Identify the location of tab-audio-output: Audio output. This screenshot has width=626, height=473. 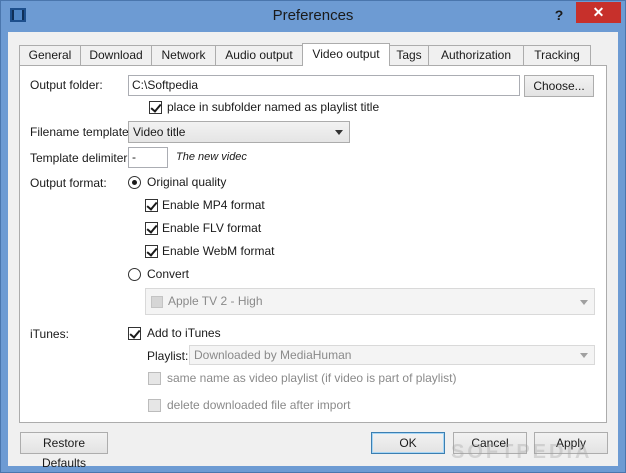
(259, 55).